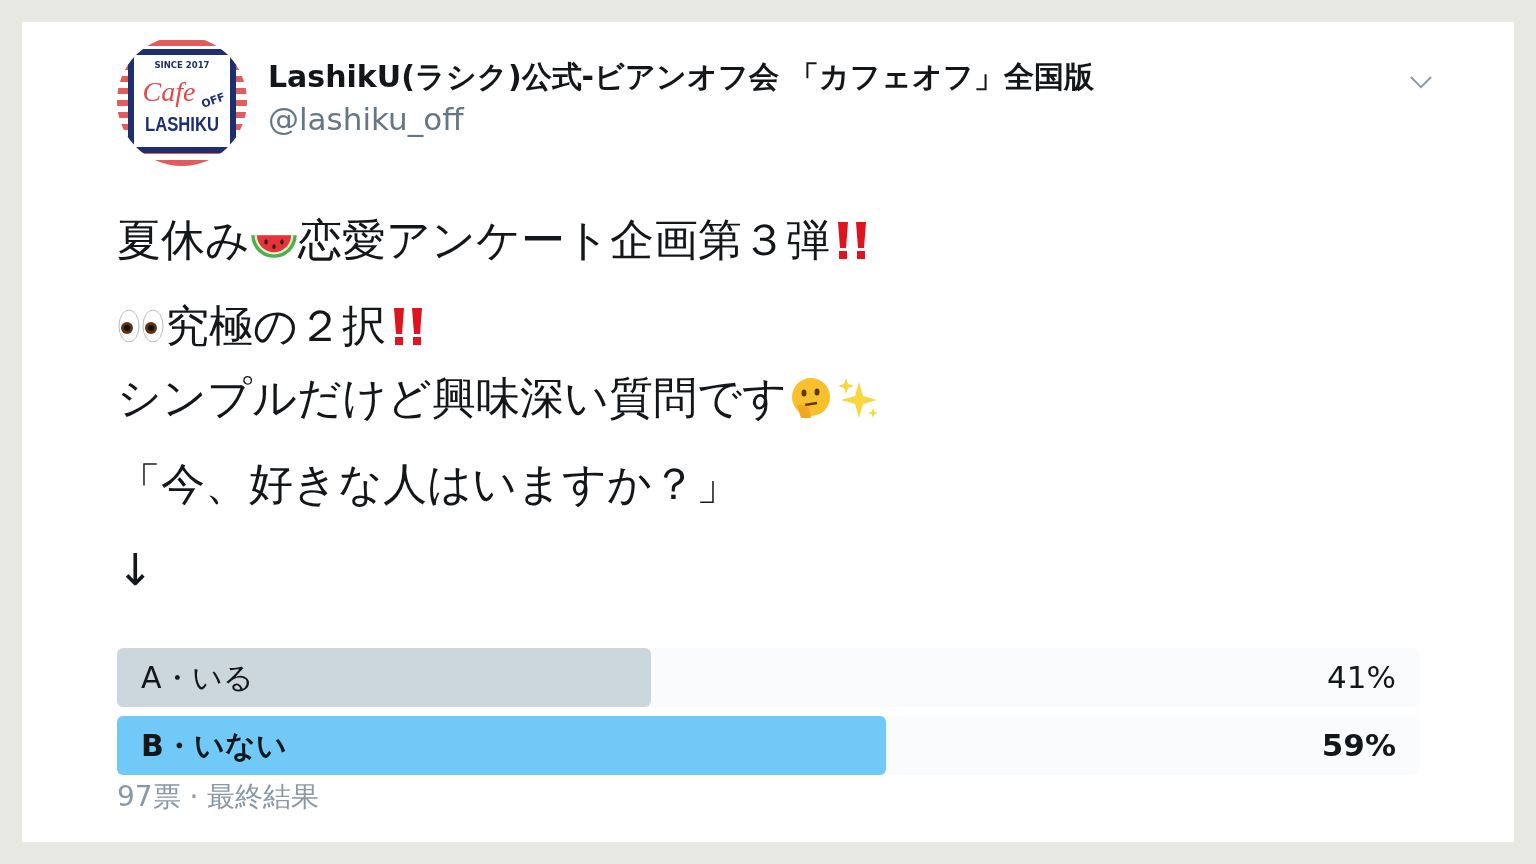  Describe the element at coordinates (1361, 677) in the screenshot. I see `poll-percentage: 41%` at that location.